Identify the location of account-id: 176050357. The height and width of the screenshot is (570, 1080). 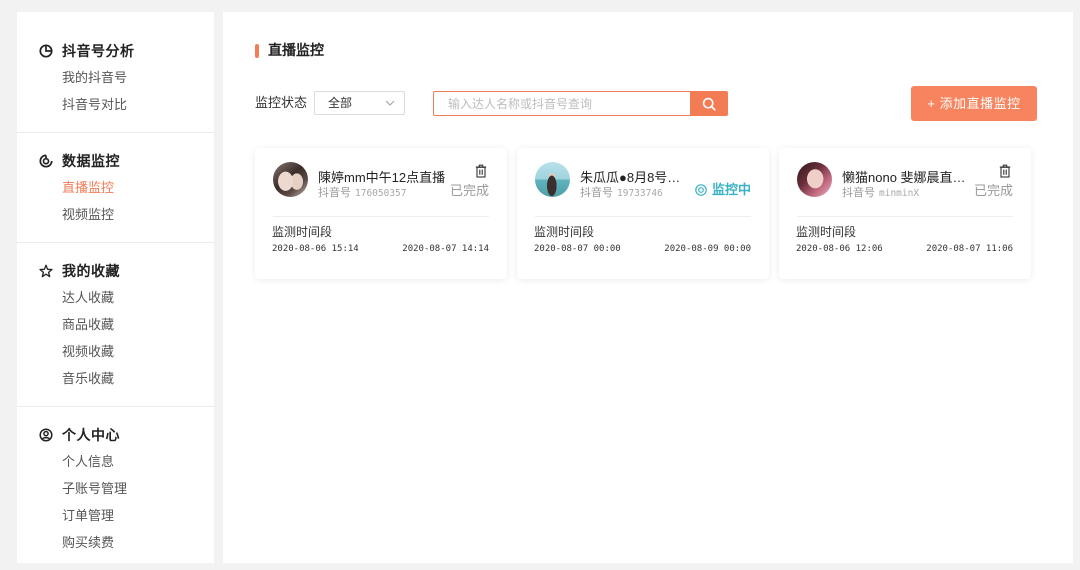
(381, 193).